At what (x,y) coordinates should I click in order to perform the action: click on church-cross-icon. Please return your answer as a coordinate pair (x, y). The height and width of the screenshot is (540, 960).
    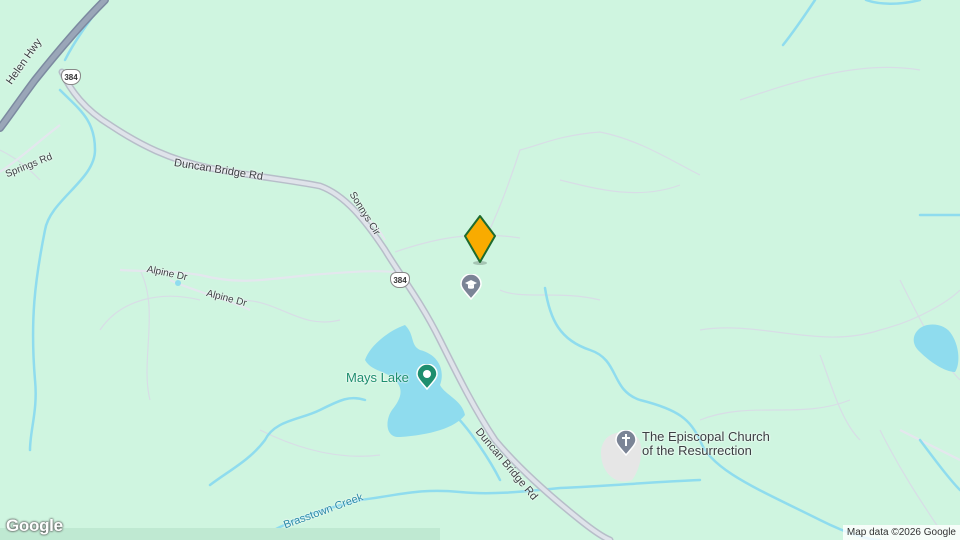
    Looking at the image, I should click on (626, 443).